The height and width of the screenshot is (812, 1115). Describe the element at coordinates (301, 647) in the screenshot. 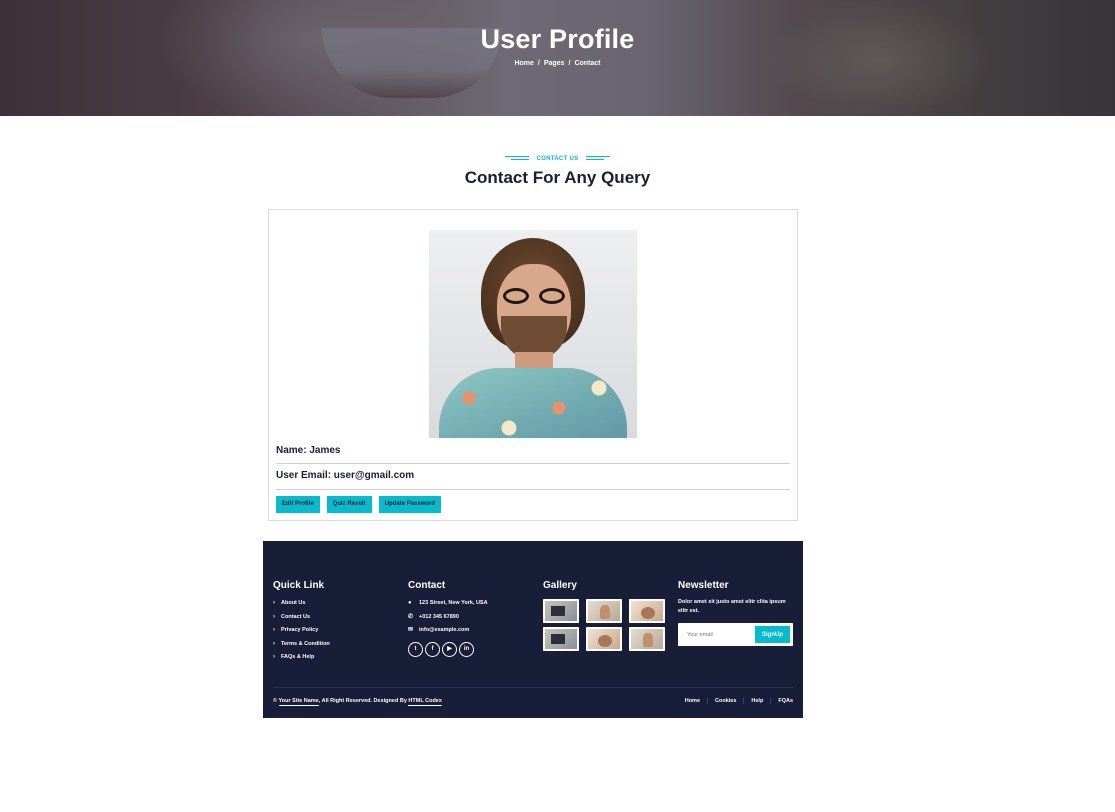

I see `footer-link-terms: › Terms & Condition` at that location.